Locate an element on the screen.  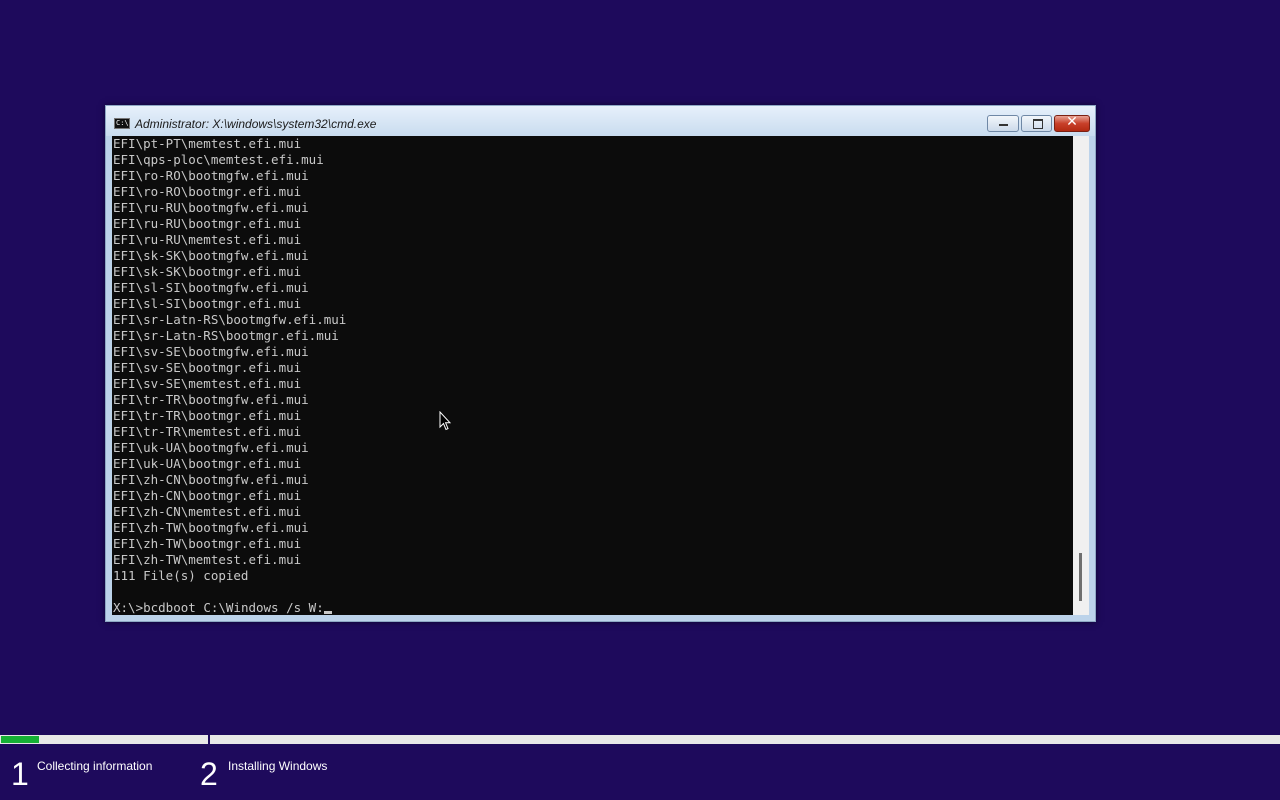
console-line: EFI\uk-UA\bootmgfw.efi.mui is located at coordinates (211, 447).